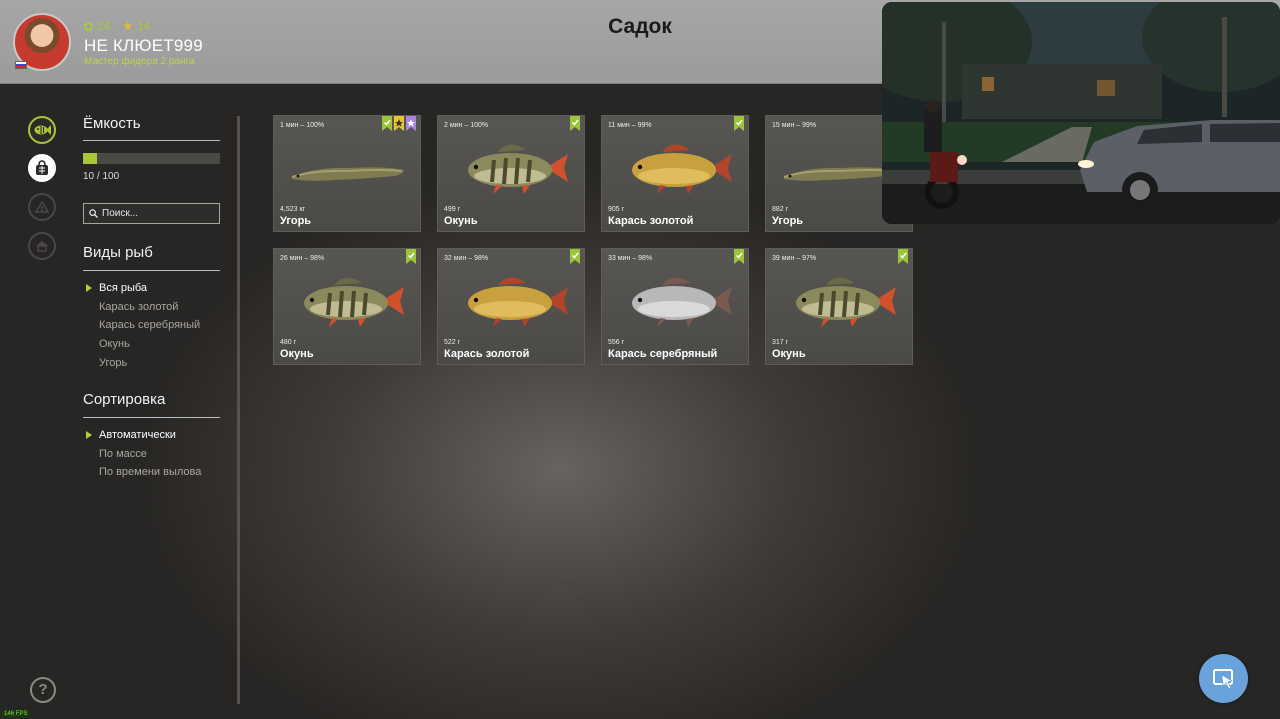 The width and height of the screenshot is (1280, 719). What do you see at coordinates (151, 140) in the screenshot?
I see `capacity-divider` at bounding box center [151, 140].